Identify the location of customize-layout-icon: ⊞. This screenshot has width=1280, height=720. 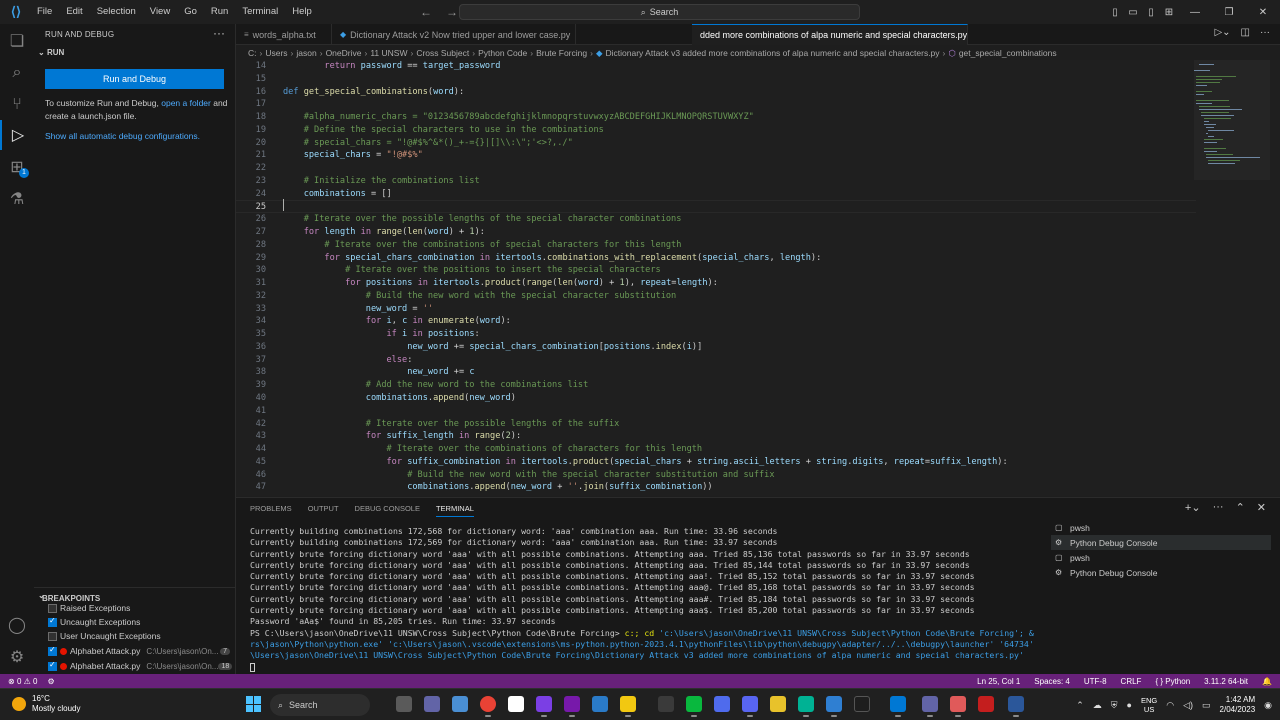
(1169, 12).